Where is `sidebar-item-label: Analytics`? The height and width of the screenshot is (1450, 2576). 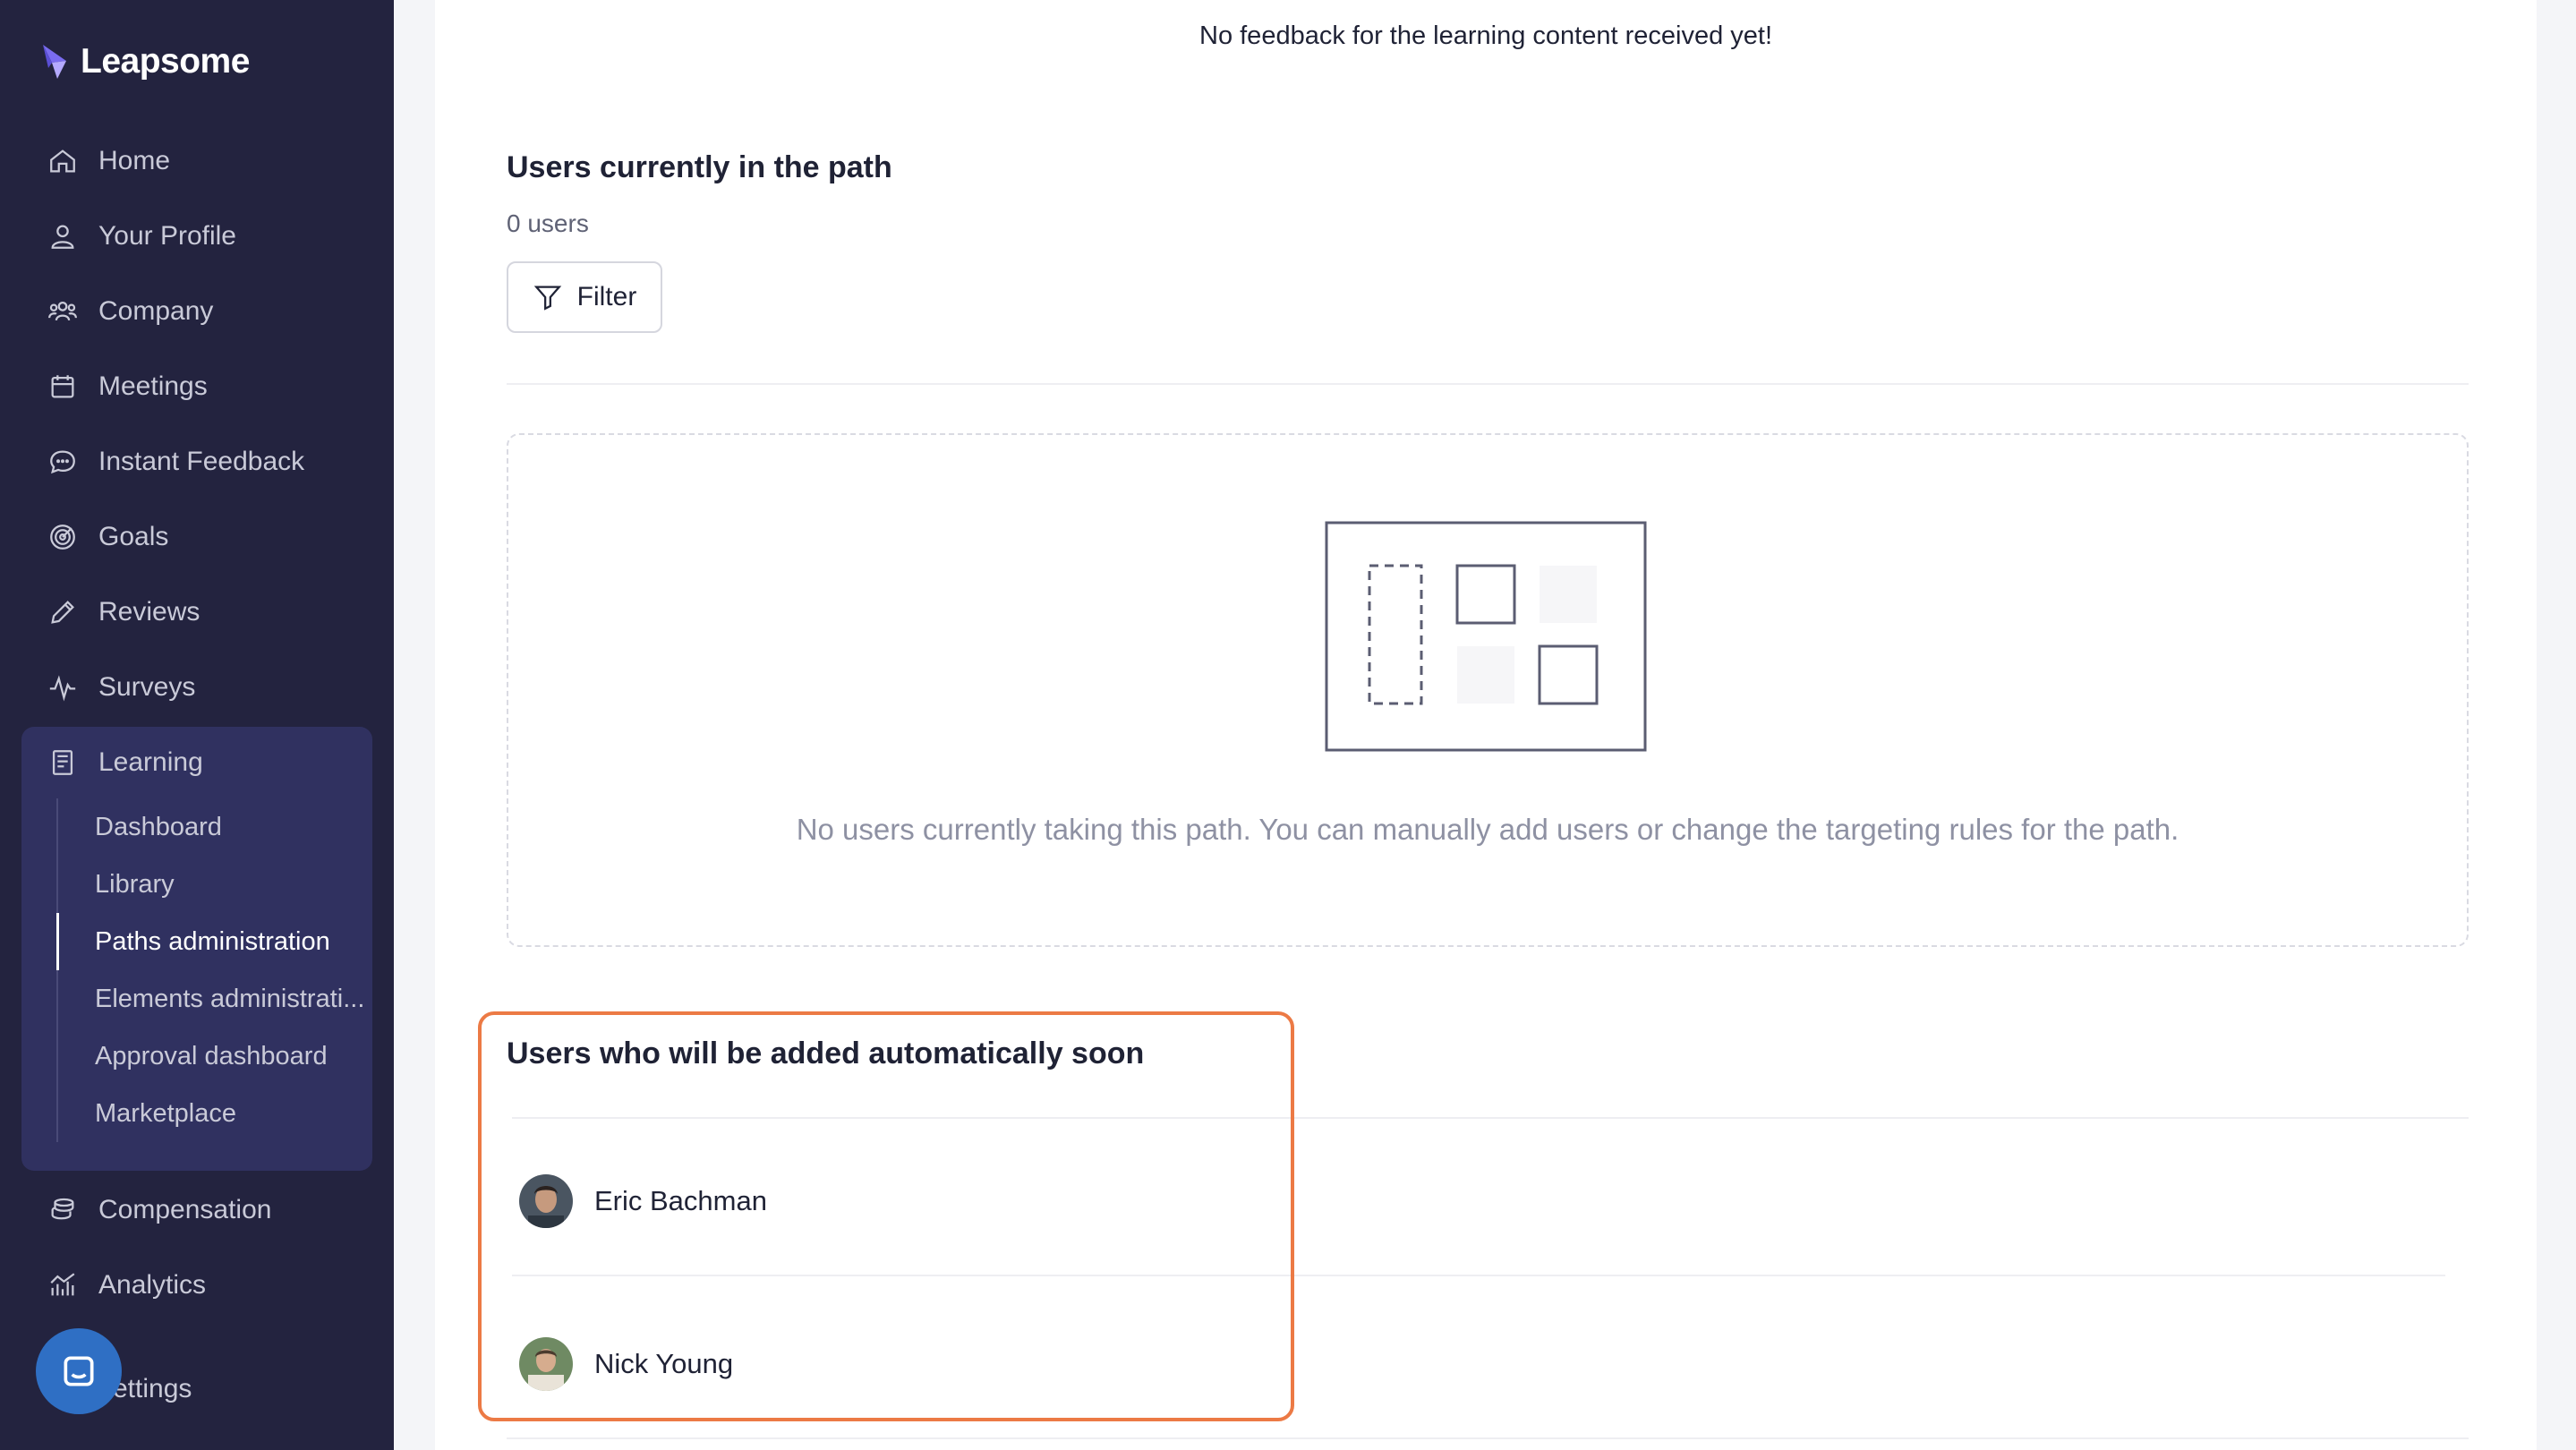
sidebar-item-label: Analytics is located at coordinates (152, 1285).